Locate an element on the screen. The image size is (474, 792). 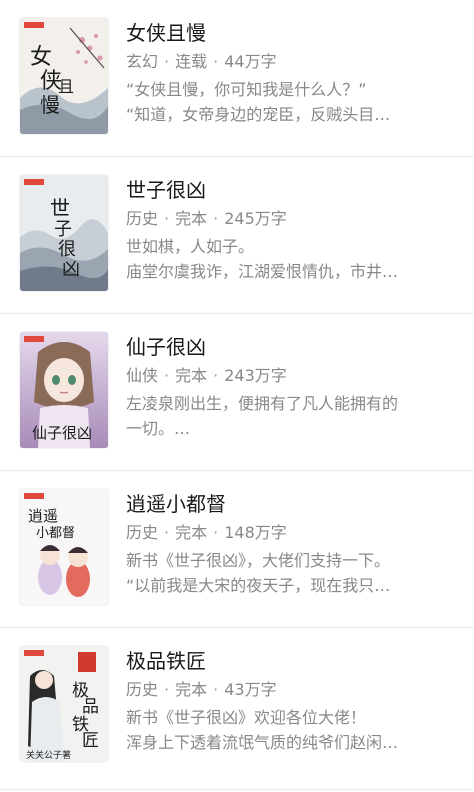
book-cover: 极 品 铁 匠 关关公子著 is located at coordinates (64, 704).